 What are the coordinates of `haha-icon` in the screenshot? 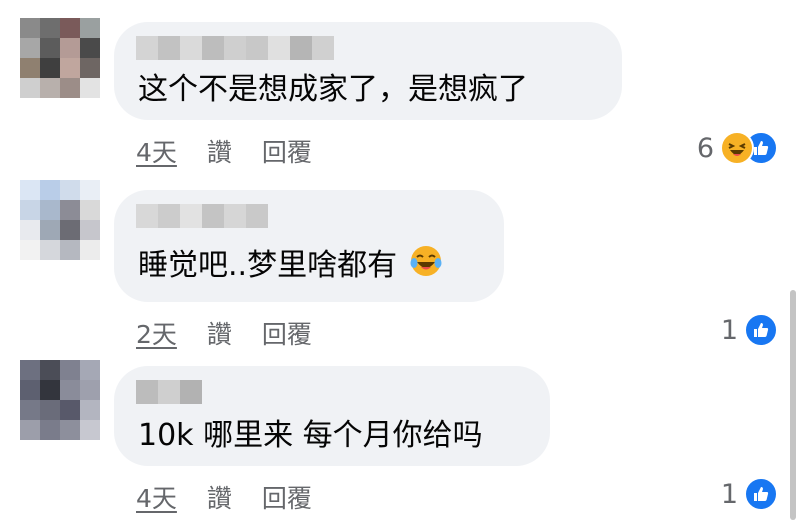 It's located at (737, 148).